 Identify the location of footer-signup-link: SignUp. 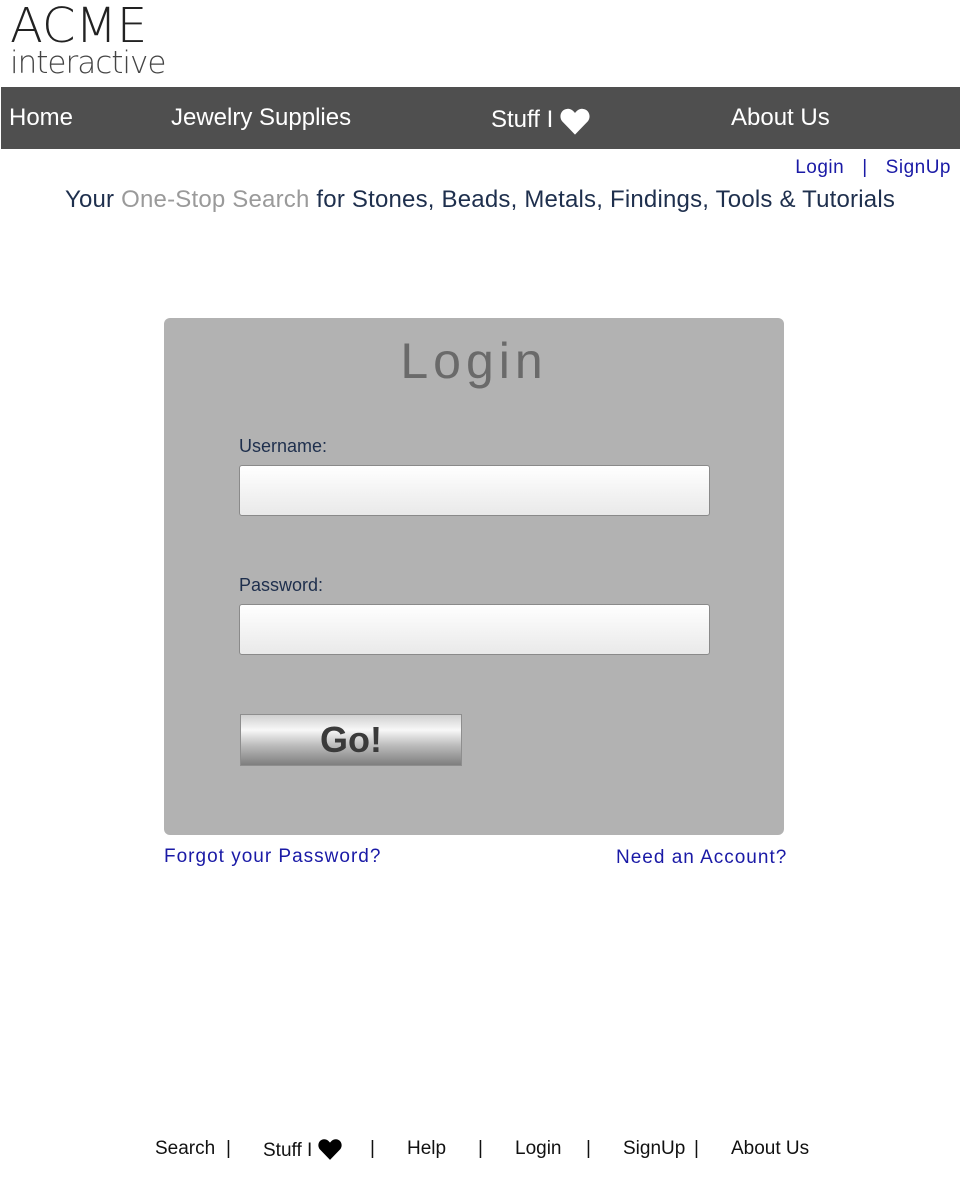
(654, 1149).